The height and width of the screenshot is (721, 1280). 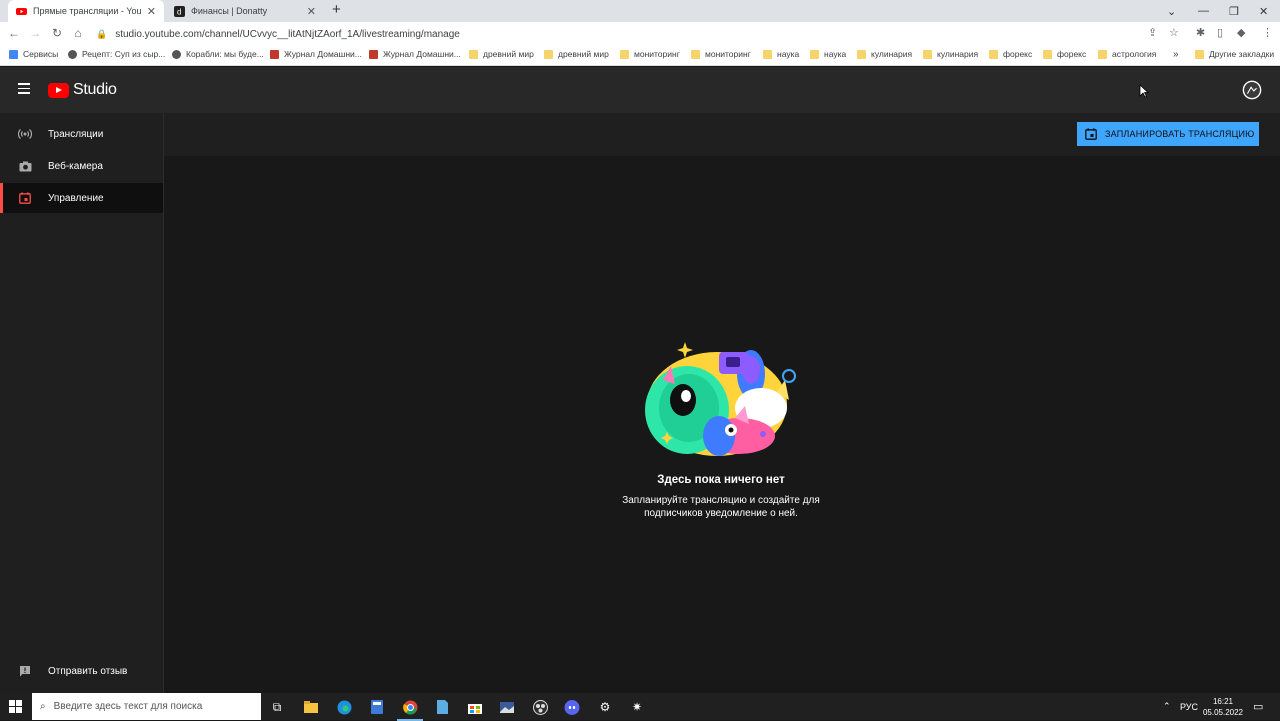 What do you see at coordinates (1220, 32) in the screenshot?
I see `side-panel-icon: ▯` at bounding box center [1220, 32].